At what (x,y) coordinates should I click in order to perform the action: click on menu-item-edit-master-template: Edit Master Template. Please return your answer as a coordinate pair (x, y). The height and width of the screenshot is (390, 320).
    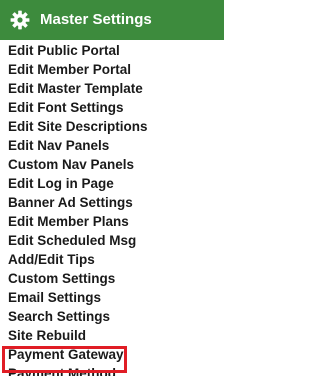
    Looking at the image, I should click on (112, 88).